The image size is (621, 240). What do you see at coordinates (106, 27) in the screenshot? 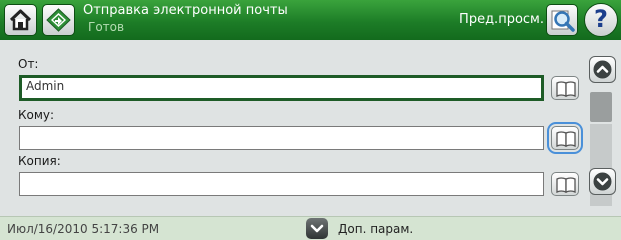
I see `device-status: Готов` at bounding box center [106, 27].